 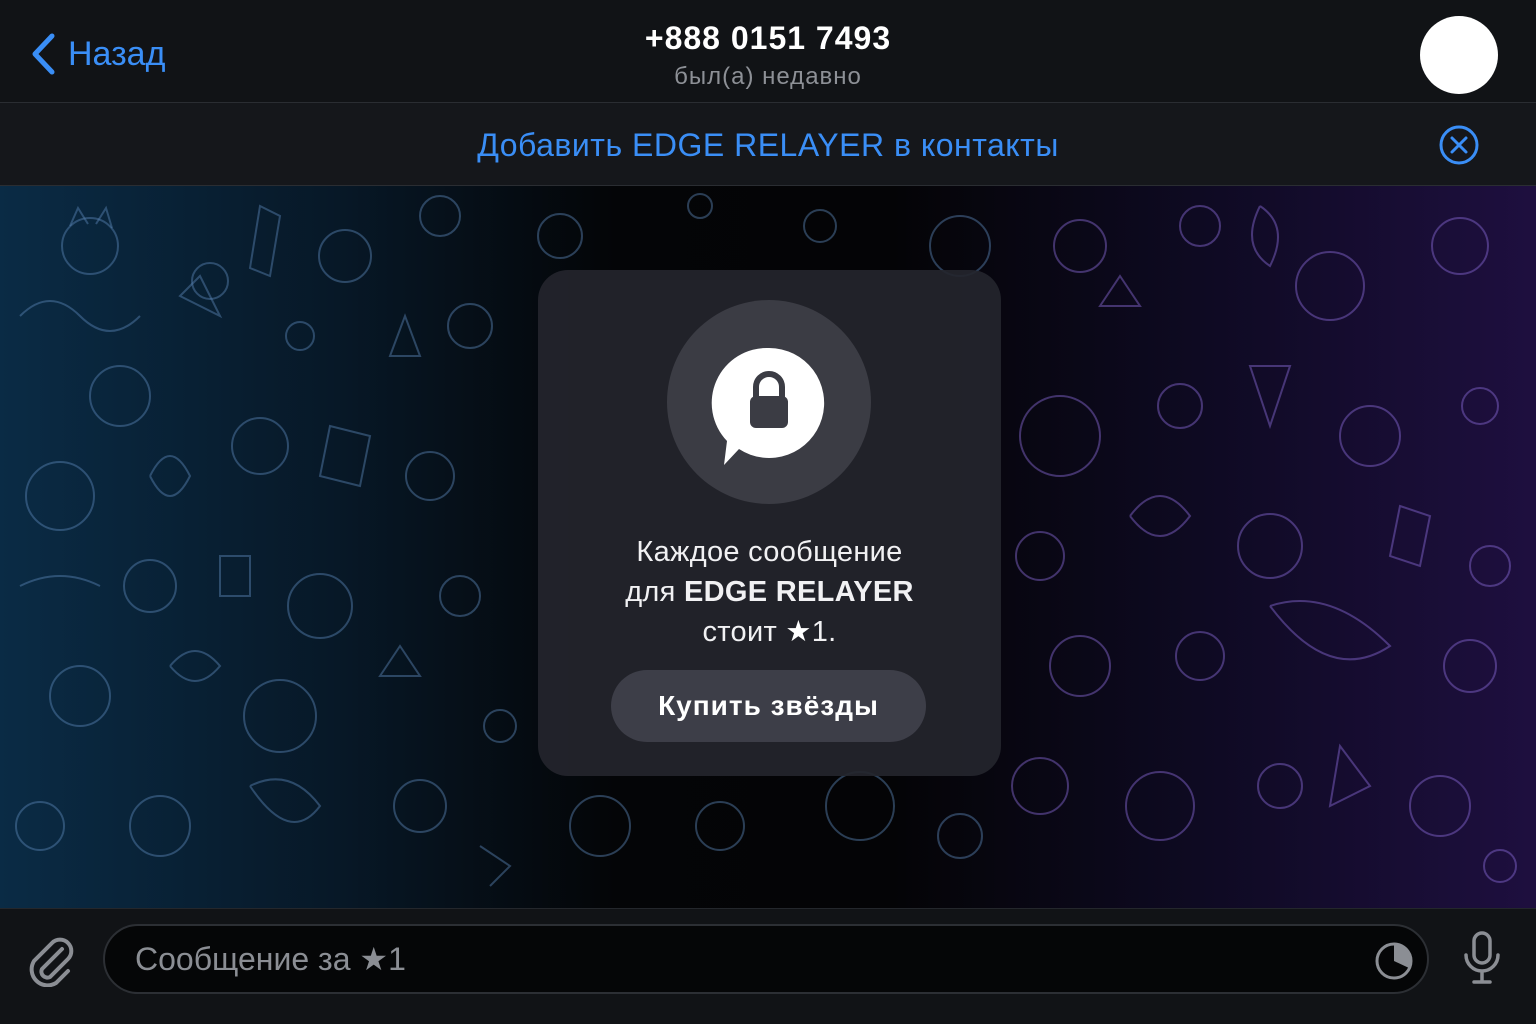 I want to click on message-input-placeholder: Сообщение за ★1, so click(x=270, y=959).